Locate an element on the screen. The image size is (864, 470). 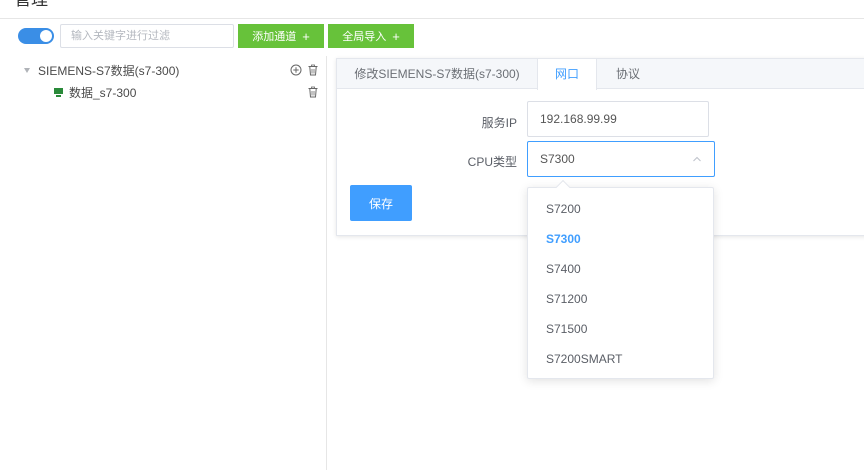
delete-root-icon is located at coordinates (313, 70).